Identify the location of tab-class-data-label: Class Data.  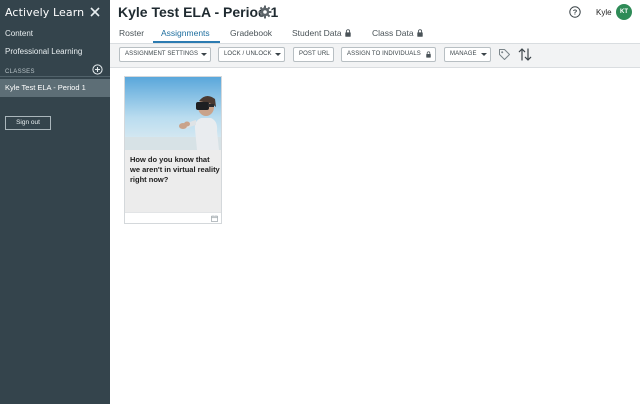
(393, 33).